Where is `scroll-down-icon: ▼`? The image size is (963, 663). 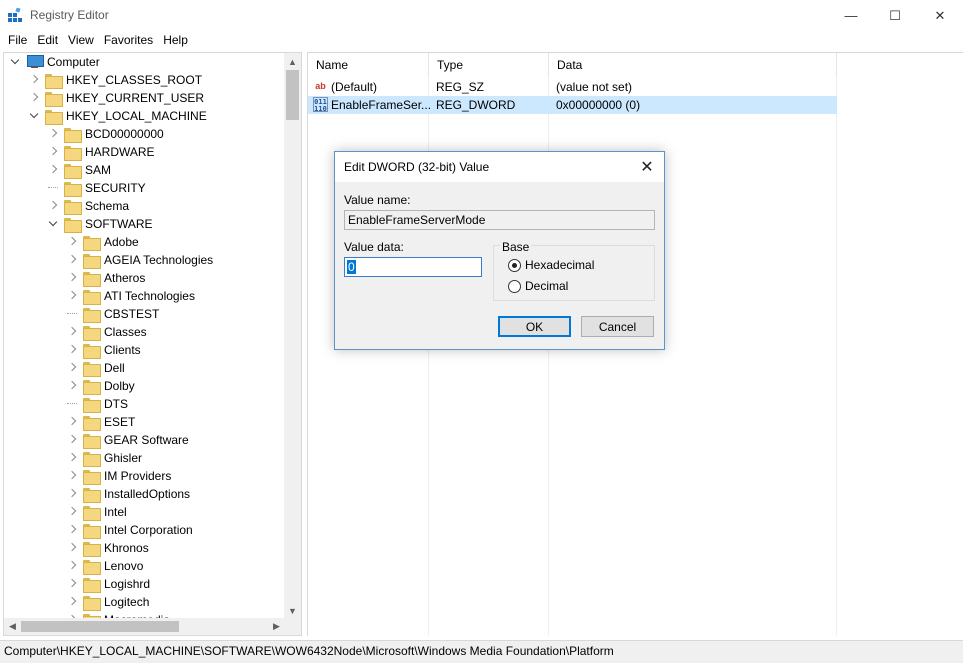
scroll-down-icon: ▼ is located at coordinates (292, 610).